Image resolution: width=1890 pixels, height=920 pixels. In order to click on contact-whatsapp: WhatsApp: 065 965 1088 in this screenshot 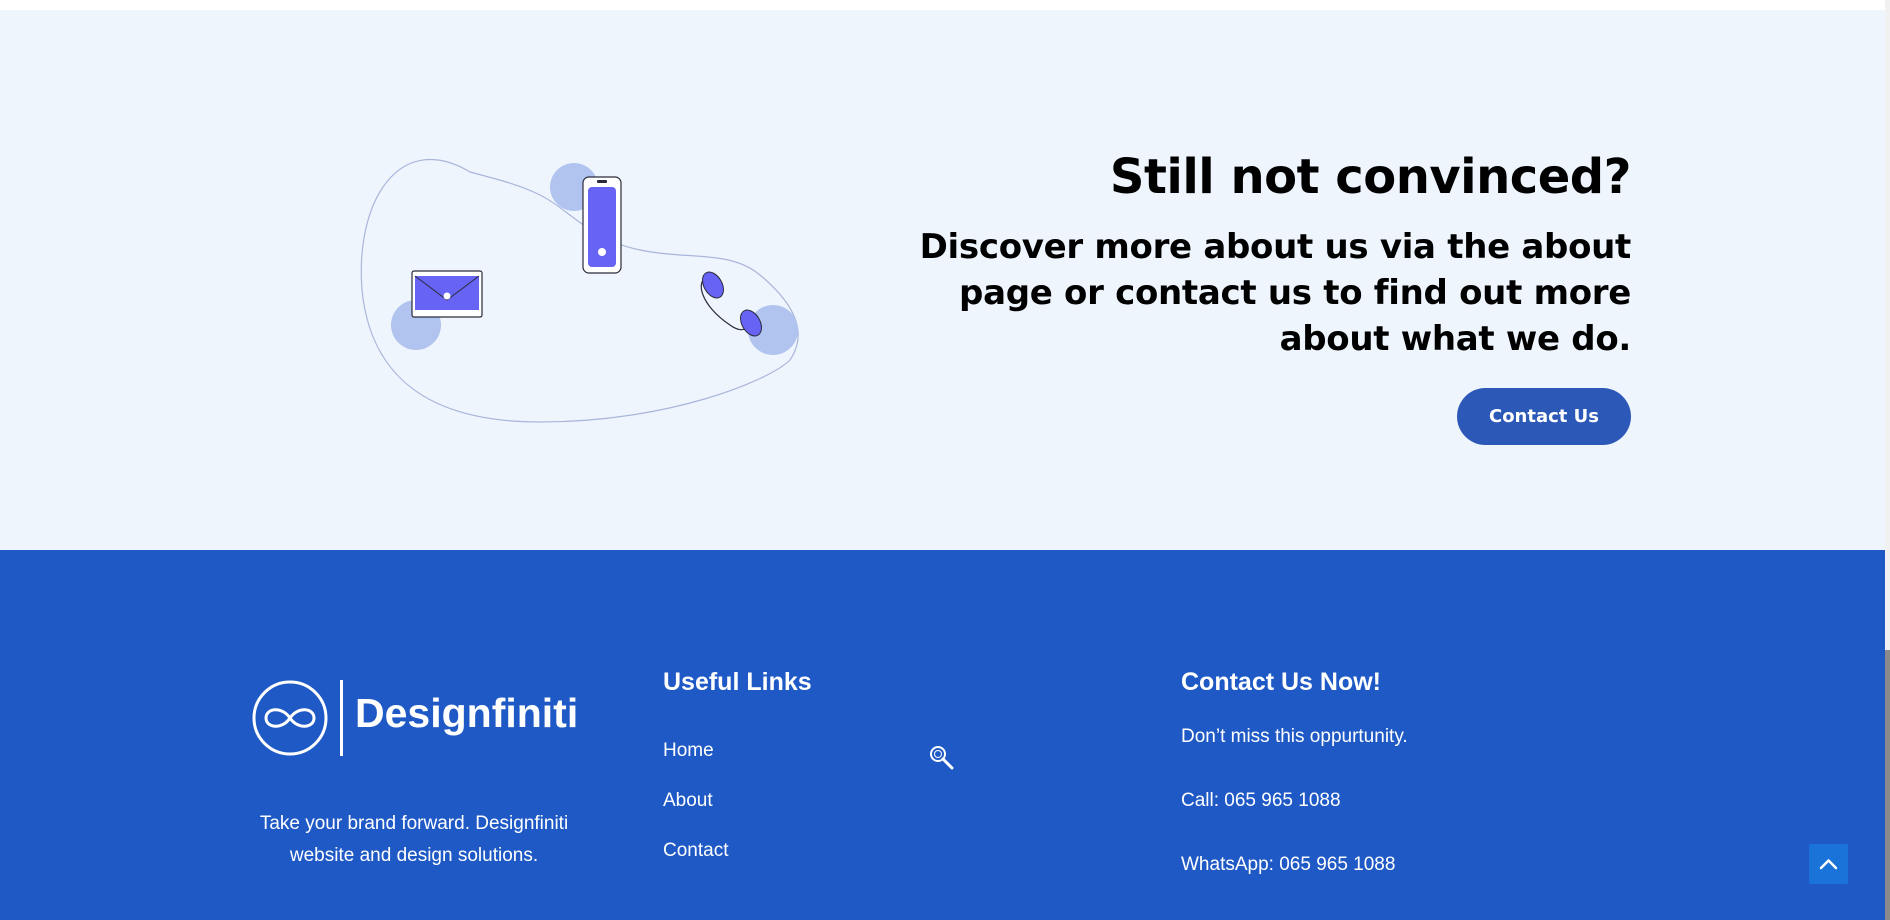, I will do `click(1288, 865)`.